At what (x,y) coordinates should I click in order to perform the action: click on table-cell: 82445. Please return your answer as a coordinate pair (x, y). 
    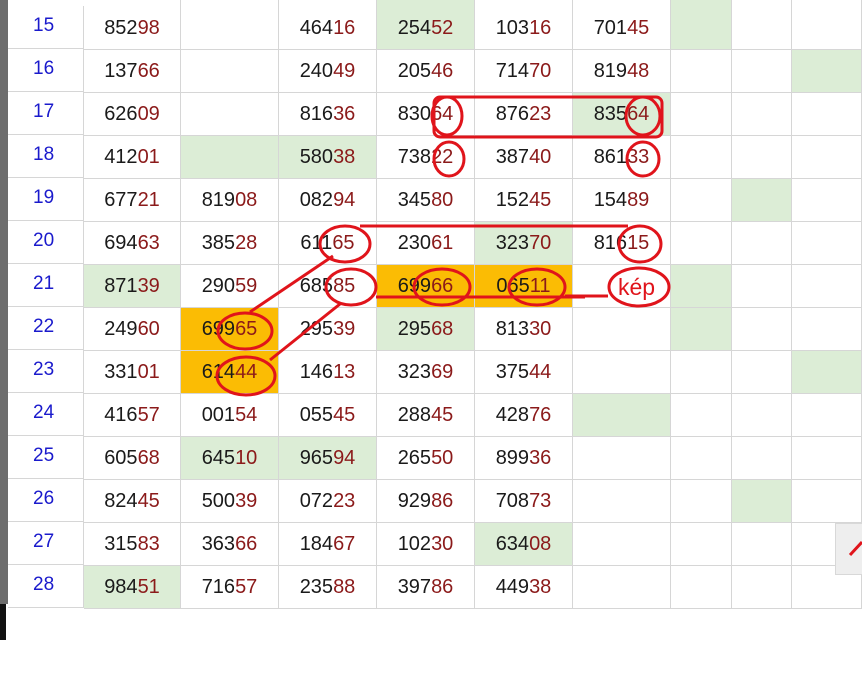
    Looking at the image, I should click on (132, 501).